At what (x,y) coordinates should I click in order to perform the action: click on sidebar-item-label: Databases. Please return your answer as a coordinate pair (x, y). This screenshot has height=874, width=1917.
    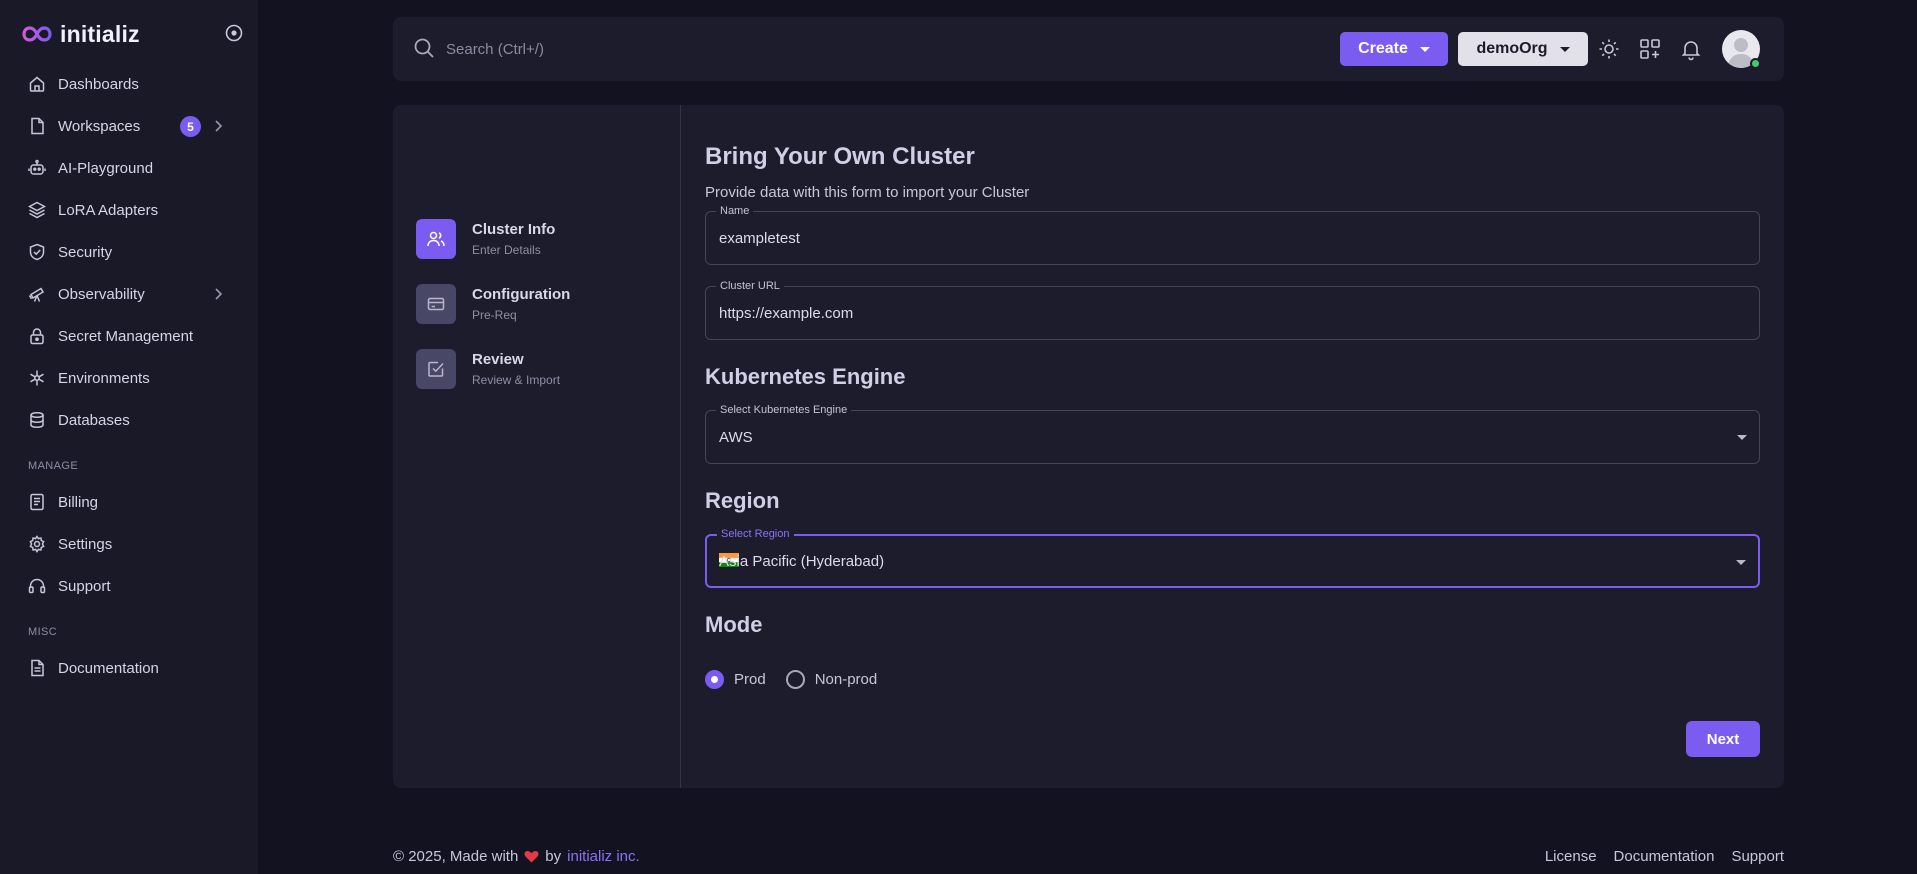
    Looking at the image, I should click on (94, 420).